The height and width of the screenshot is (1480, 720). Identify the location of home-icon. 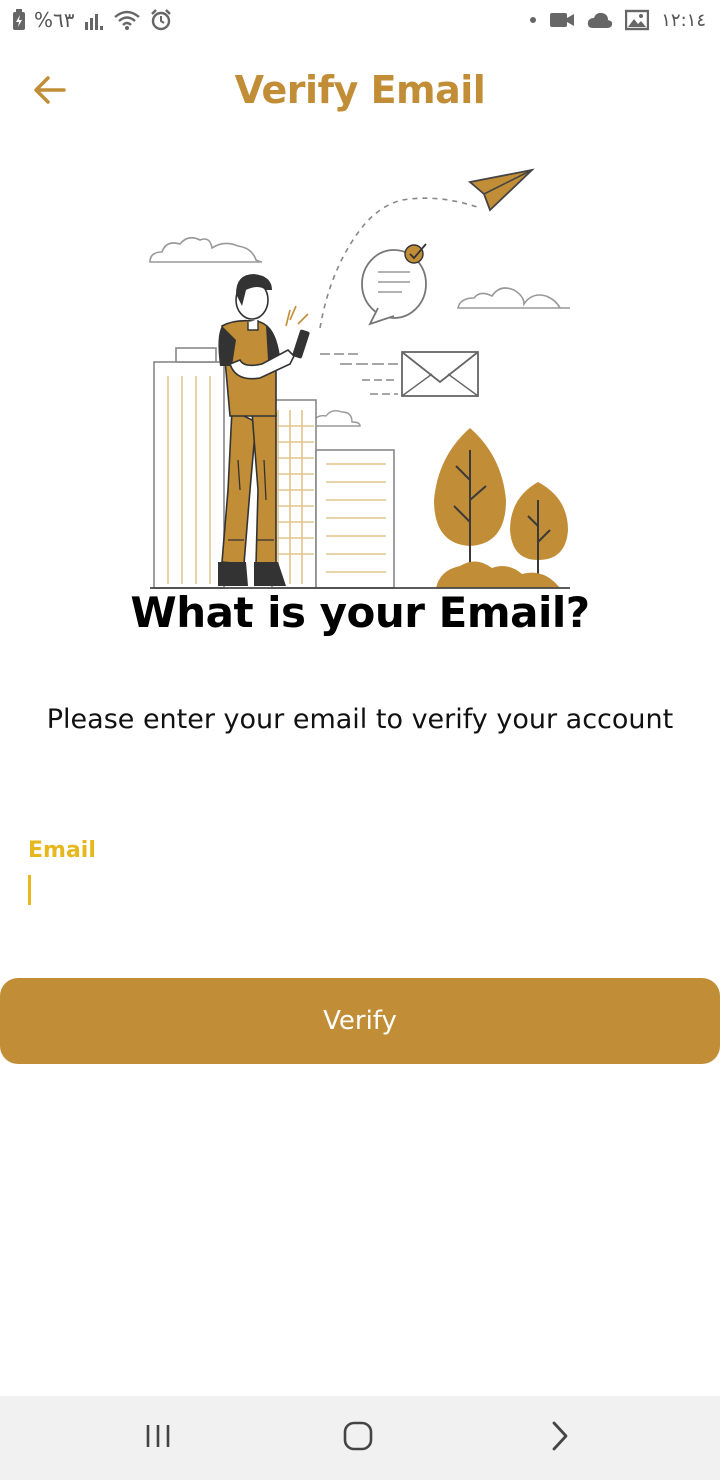
(358, 1438).